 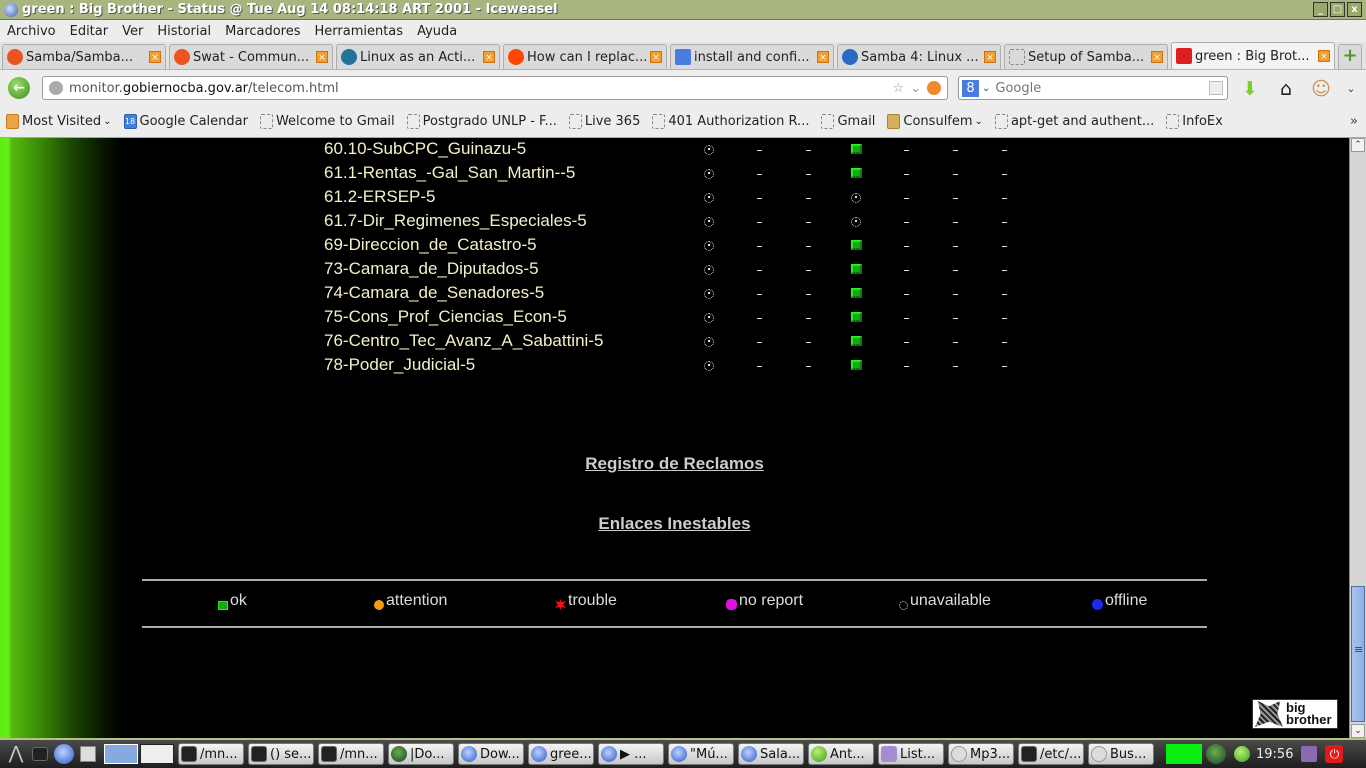 I want to click on browser-tab: Setup of Samba... ×, so click(x=1086, y=56).